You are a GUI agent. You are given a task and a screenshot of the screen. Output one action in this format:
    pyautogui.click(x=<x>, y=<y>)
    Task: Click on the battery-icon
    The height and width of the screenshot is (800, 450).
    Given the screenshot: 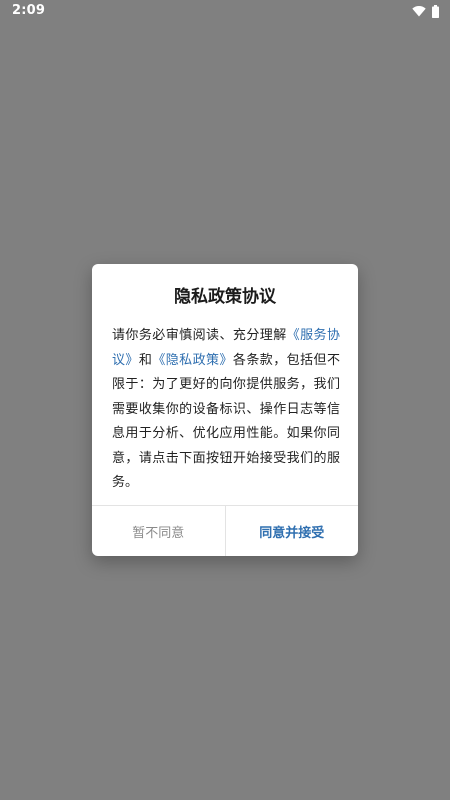 What is the action you would take?
    pyautogui.click(x=435, y=11)
    